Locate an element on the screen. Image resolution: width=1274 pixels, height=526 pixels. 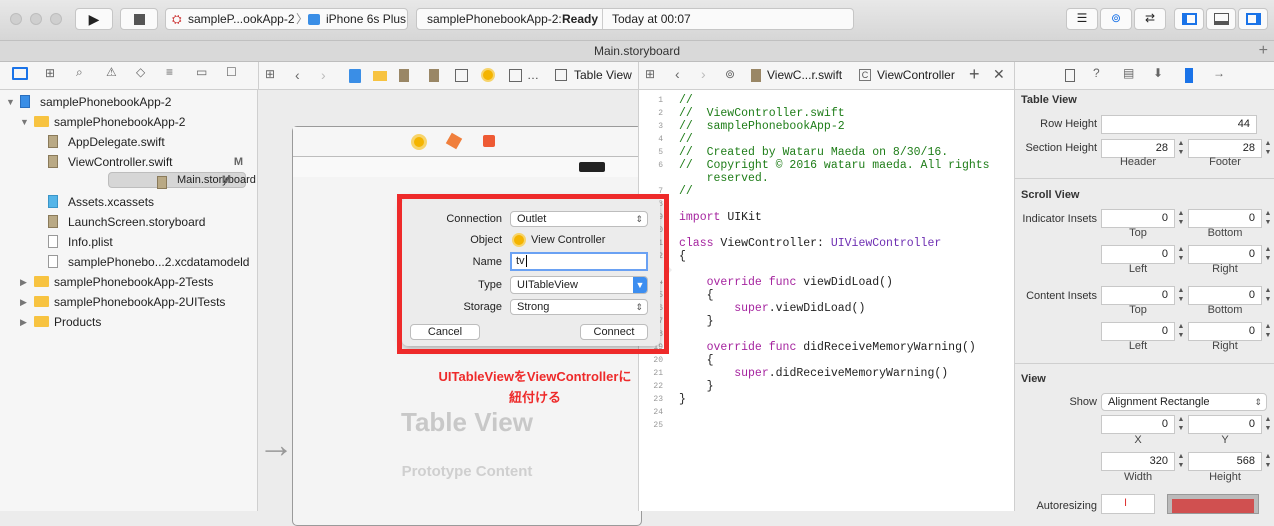
height-stepper: ▲ ▼ is located at coordinates (1268, 461).